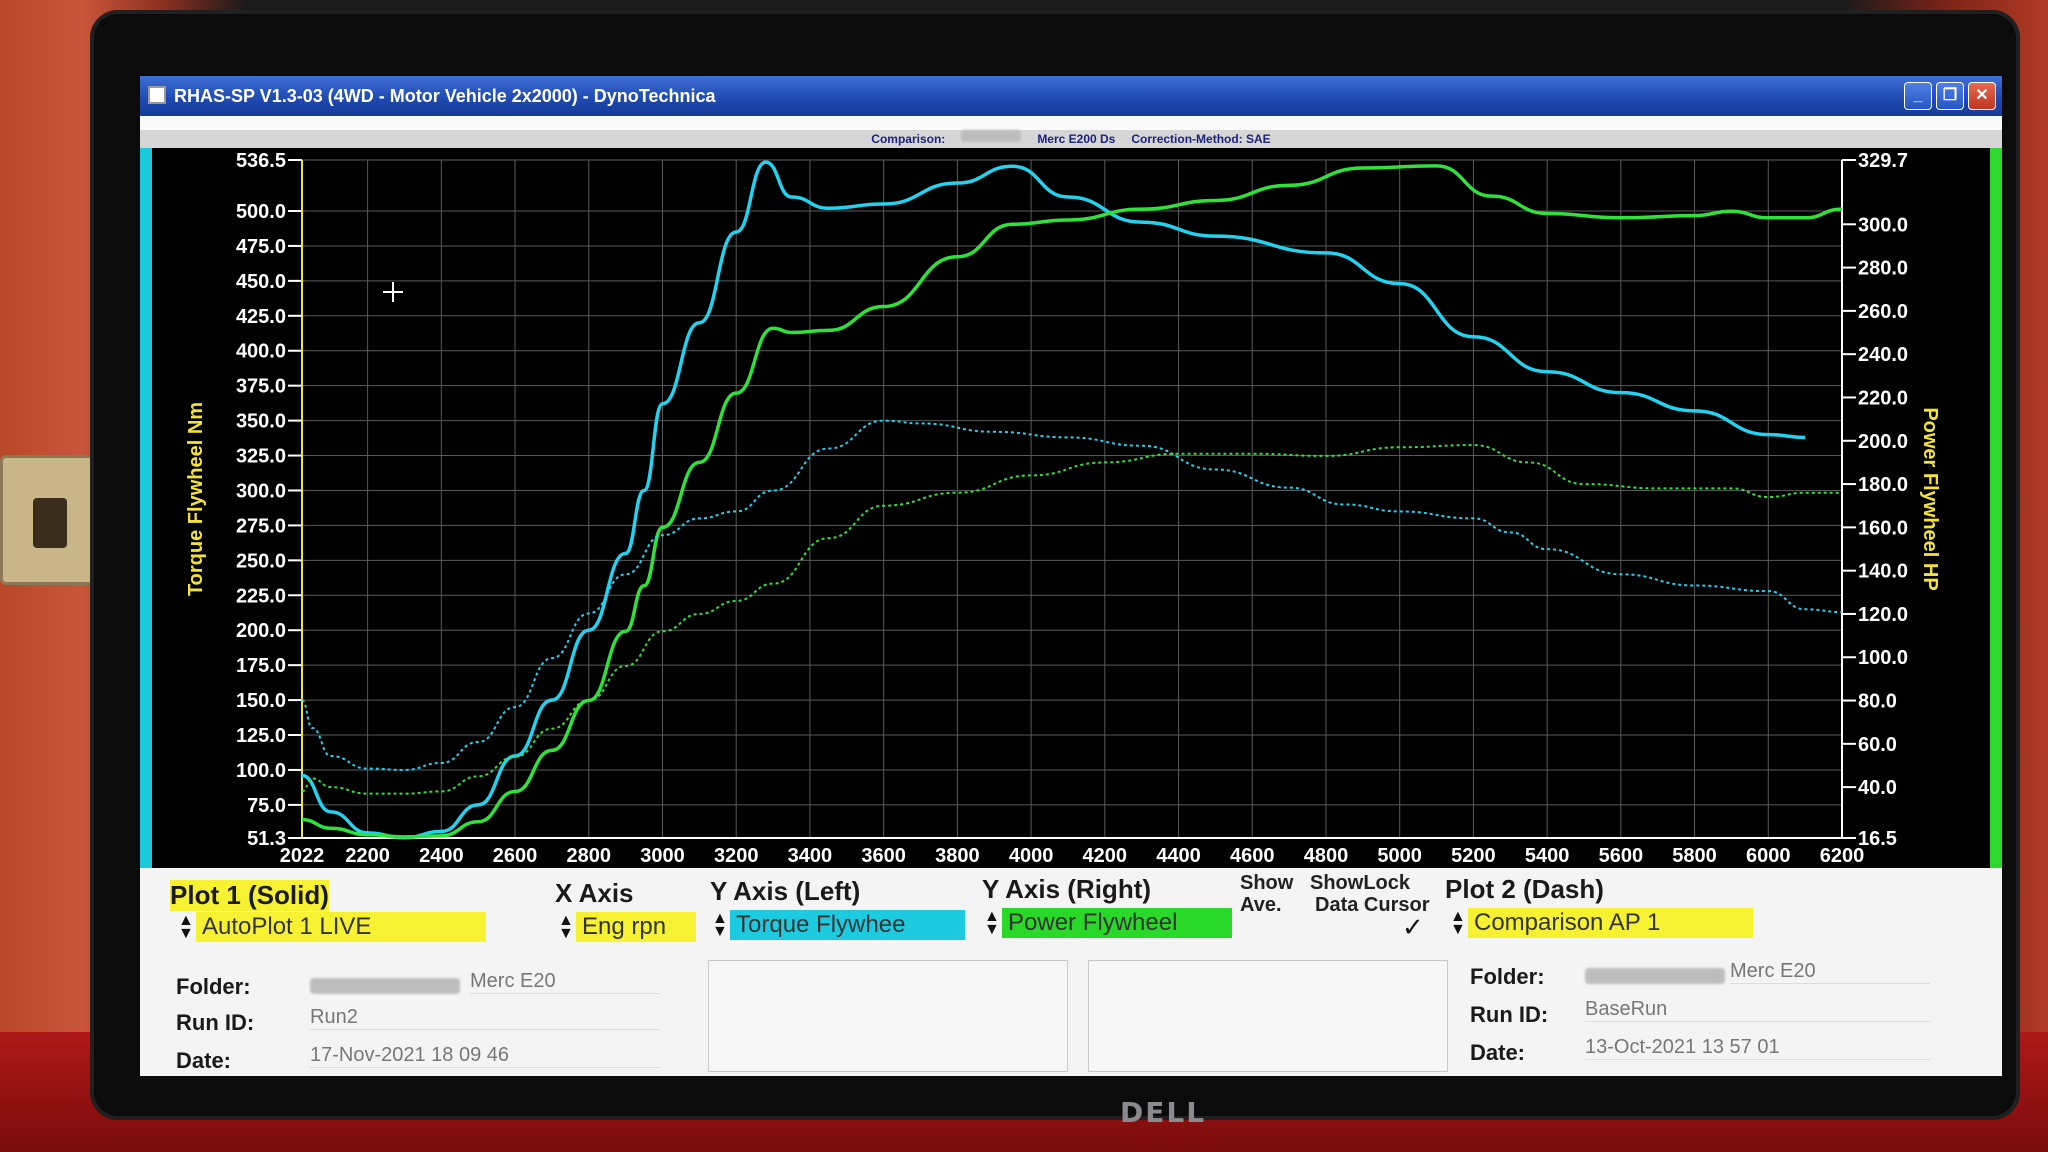  What do you see at coordinates (1757, 1047) in the screenshot?
I see `run2-date-value: 13-Oct-2021 13 57 01` at bounding box center [1757, 1047].